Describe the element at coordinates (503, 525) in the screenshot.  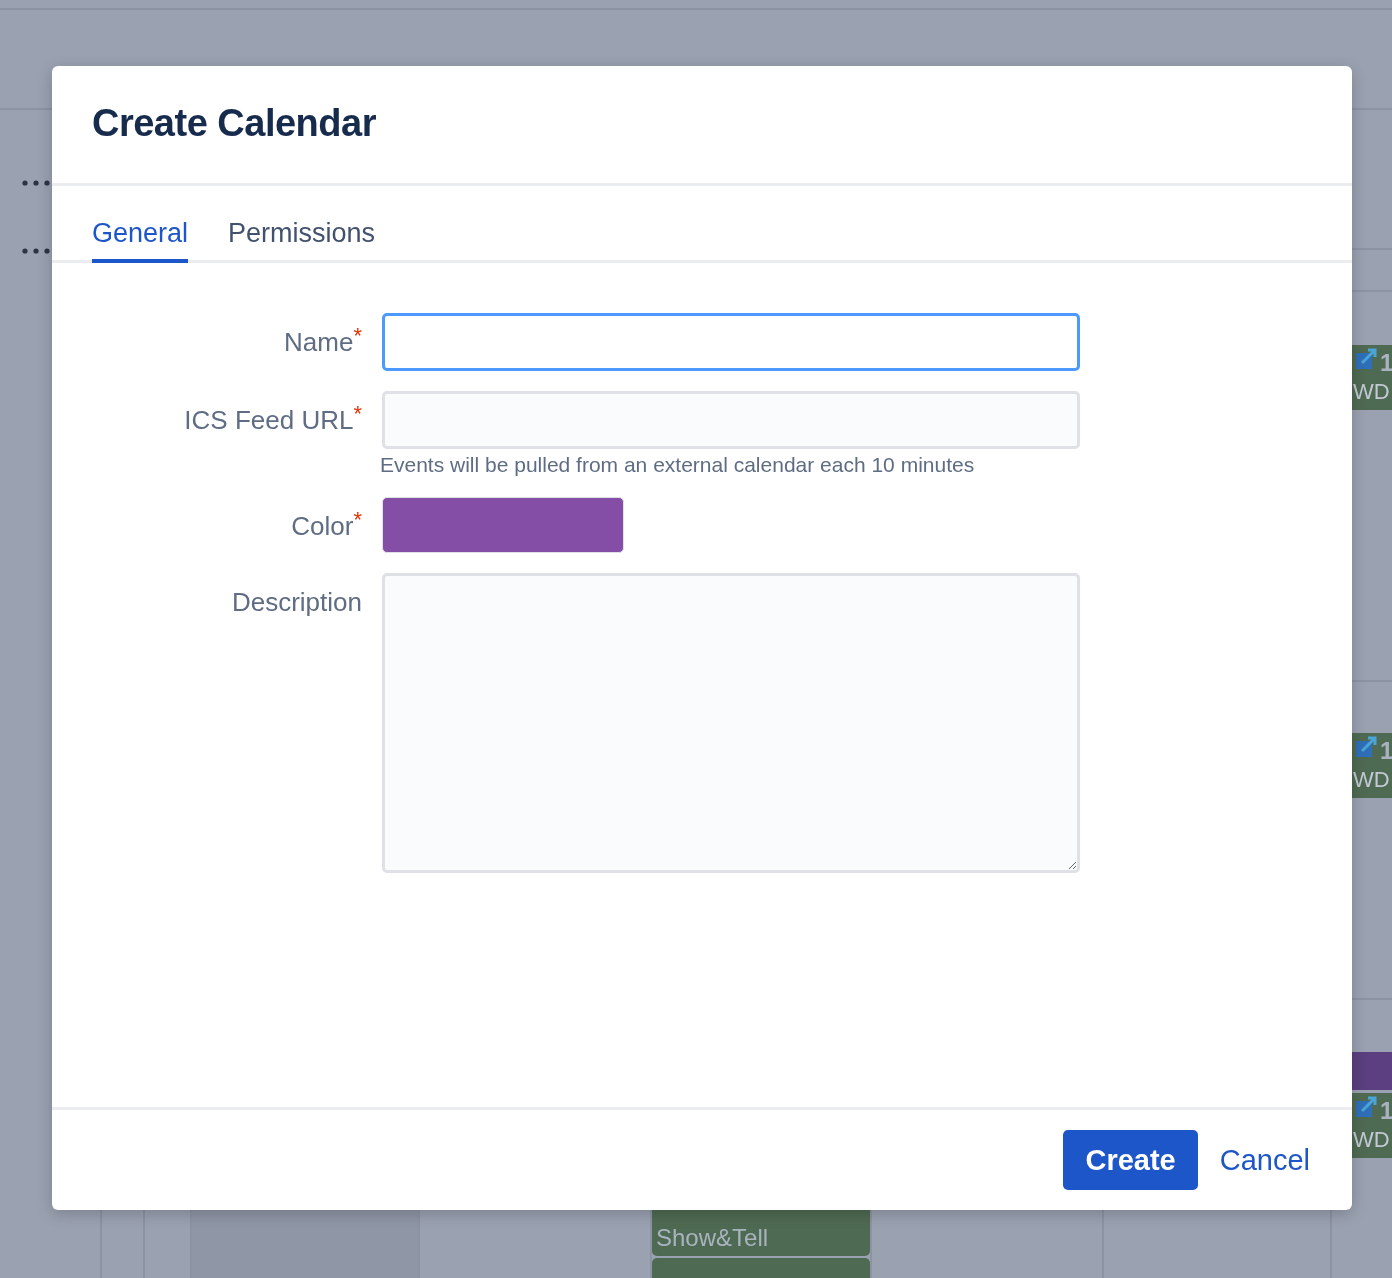
I see `color-swatch` at that location.